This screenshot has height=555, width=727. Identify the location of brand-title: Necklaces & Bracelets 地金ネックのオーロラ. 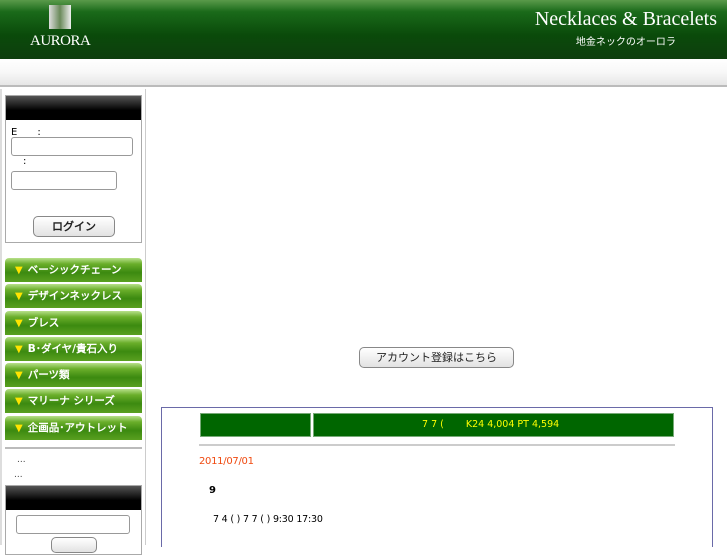
(626, 28).